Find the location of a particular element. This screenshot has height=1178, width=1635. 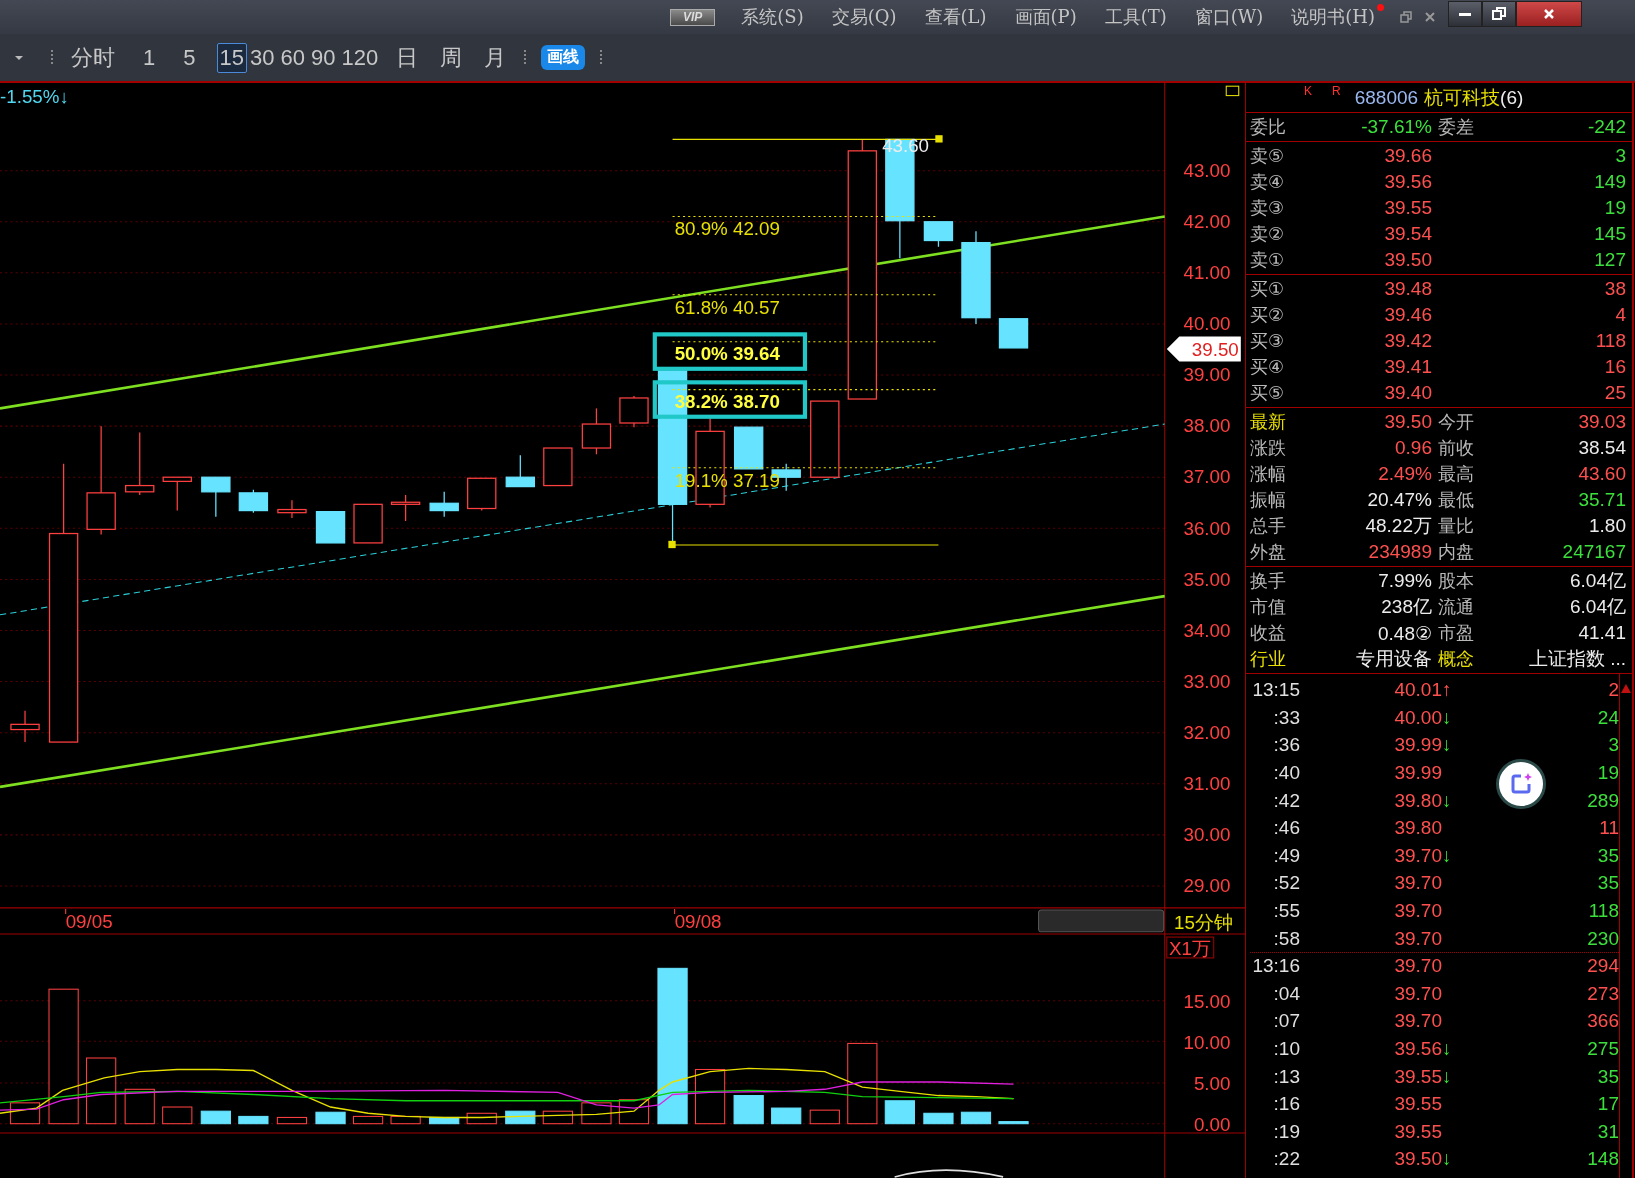

tick-time: :10 is located at coordinates (1286, 1049).